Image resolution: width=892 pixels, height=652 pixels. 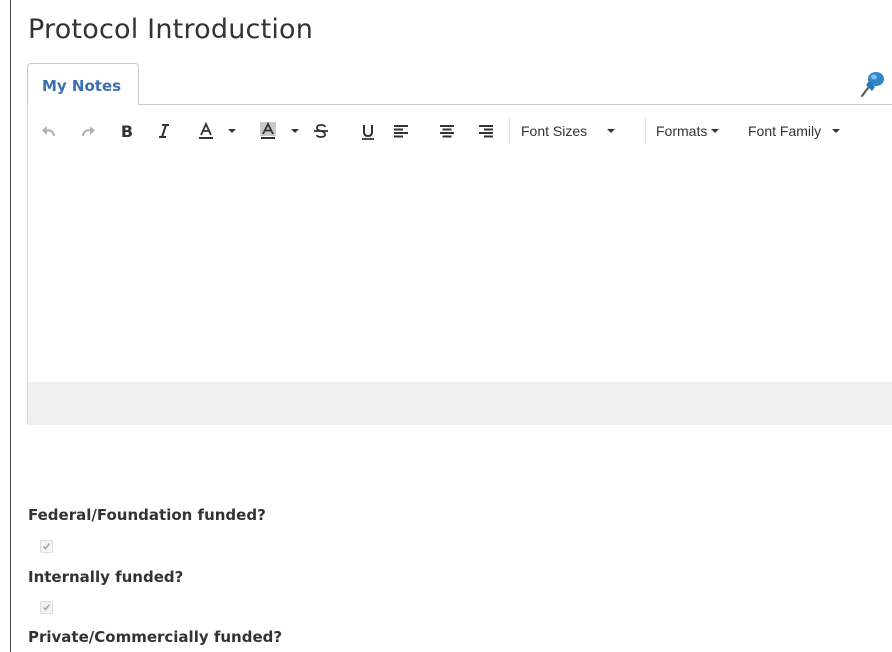 I want to click on underline-icon, so click(x=368, y=132).